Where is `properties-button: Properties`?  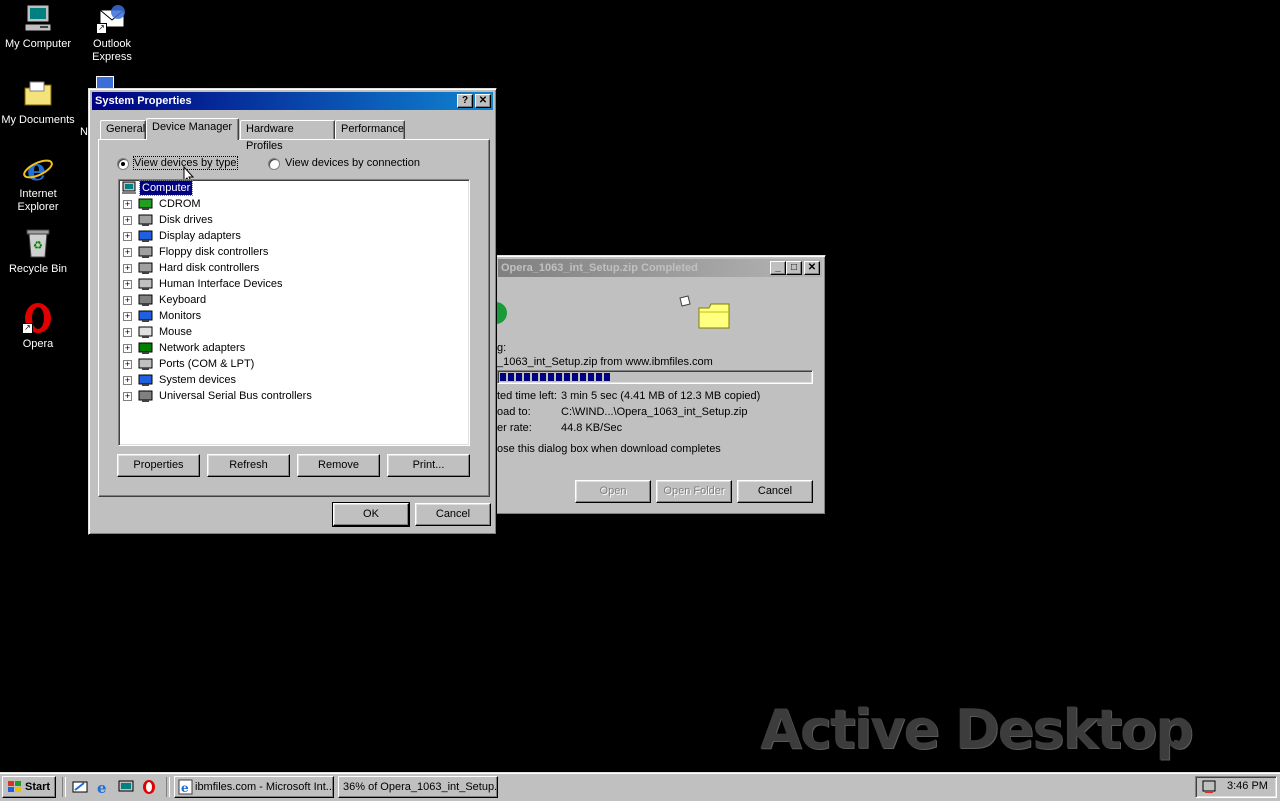 properties-button: Properties is located at coordinates (158, 465).